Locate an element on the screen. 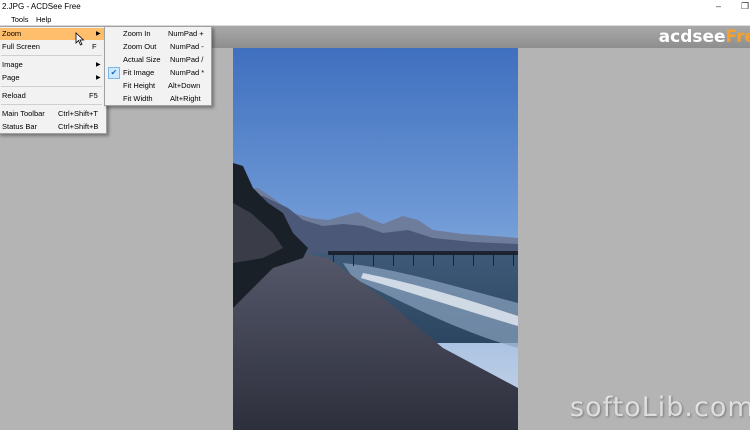  checkmark-icon: ✔ is located at coordinates (114, 73).